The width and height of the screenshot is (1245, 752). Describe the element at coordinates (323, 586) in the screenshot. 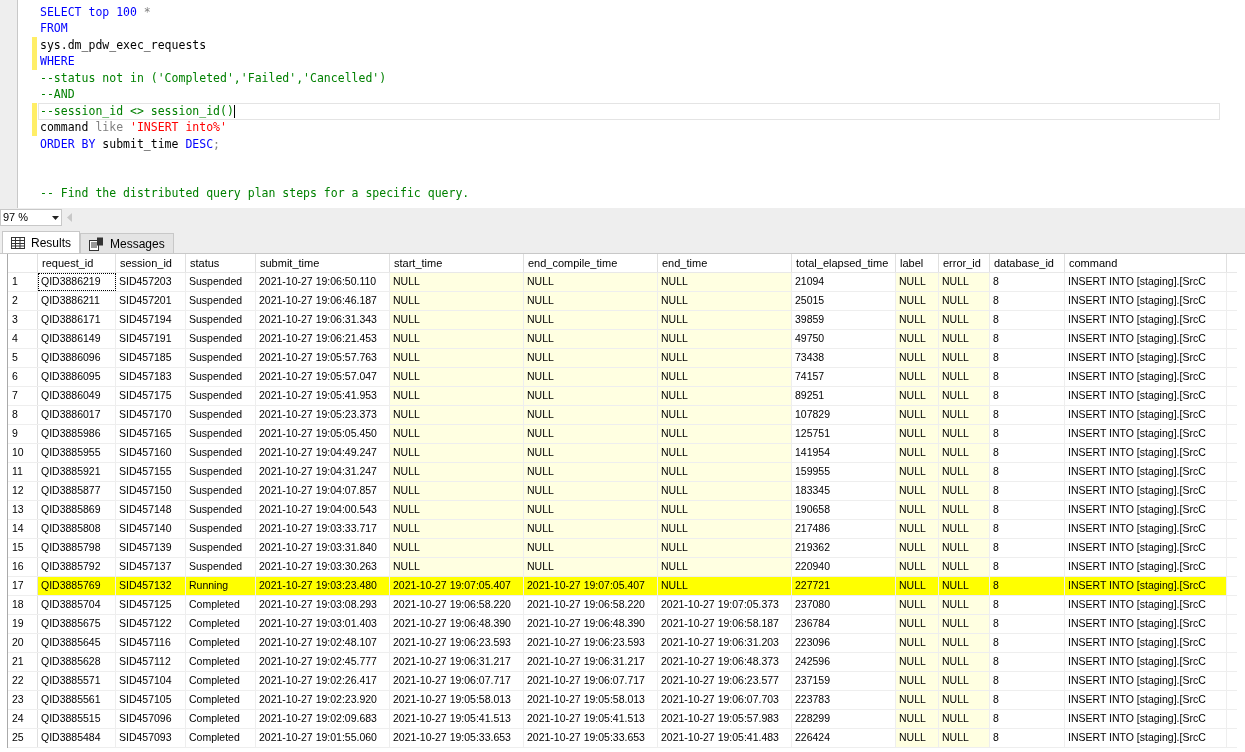

I see `table-cell: 2021-10-27 19:03:23.480` at that location.